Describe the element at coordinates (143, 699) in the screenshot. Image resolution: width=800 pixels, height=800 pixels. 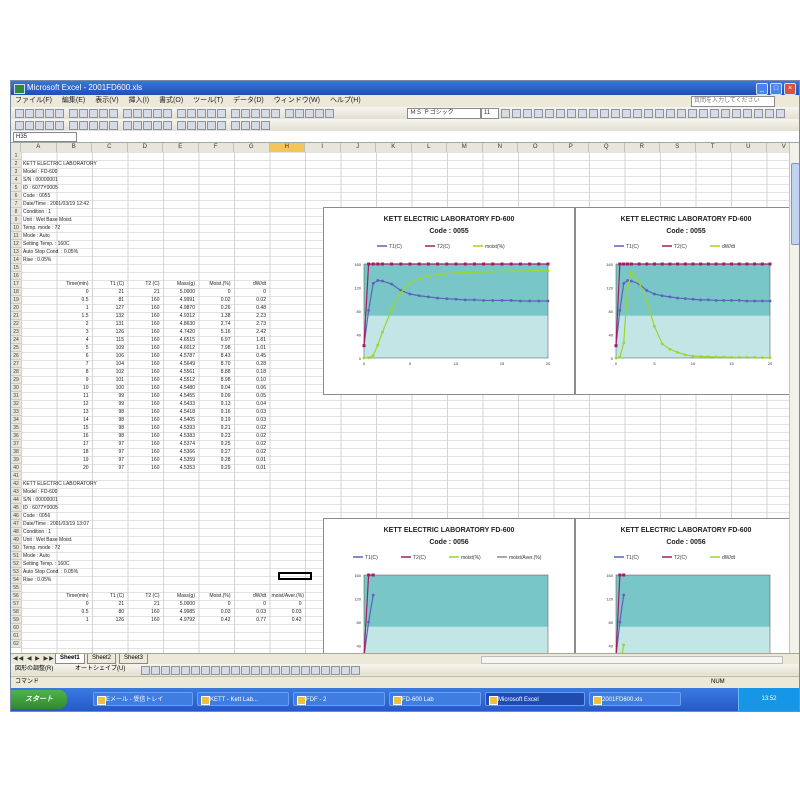
I see `taskbar-item: Eメール - 受信トレイ` at that location.